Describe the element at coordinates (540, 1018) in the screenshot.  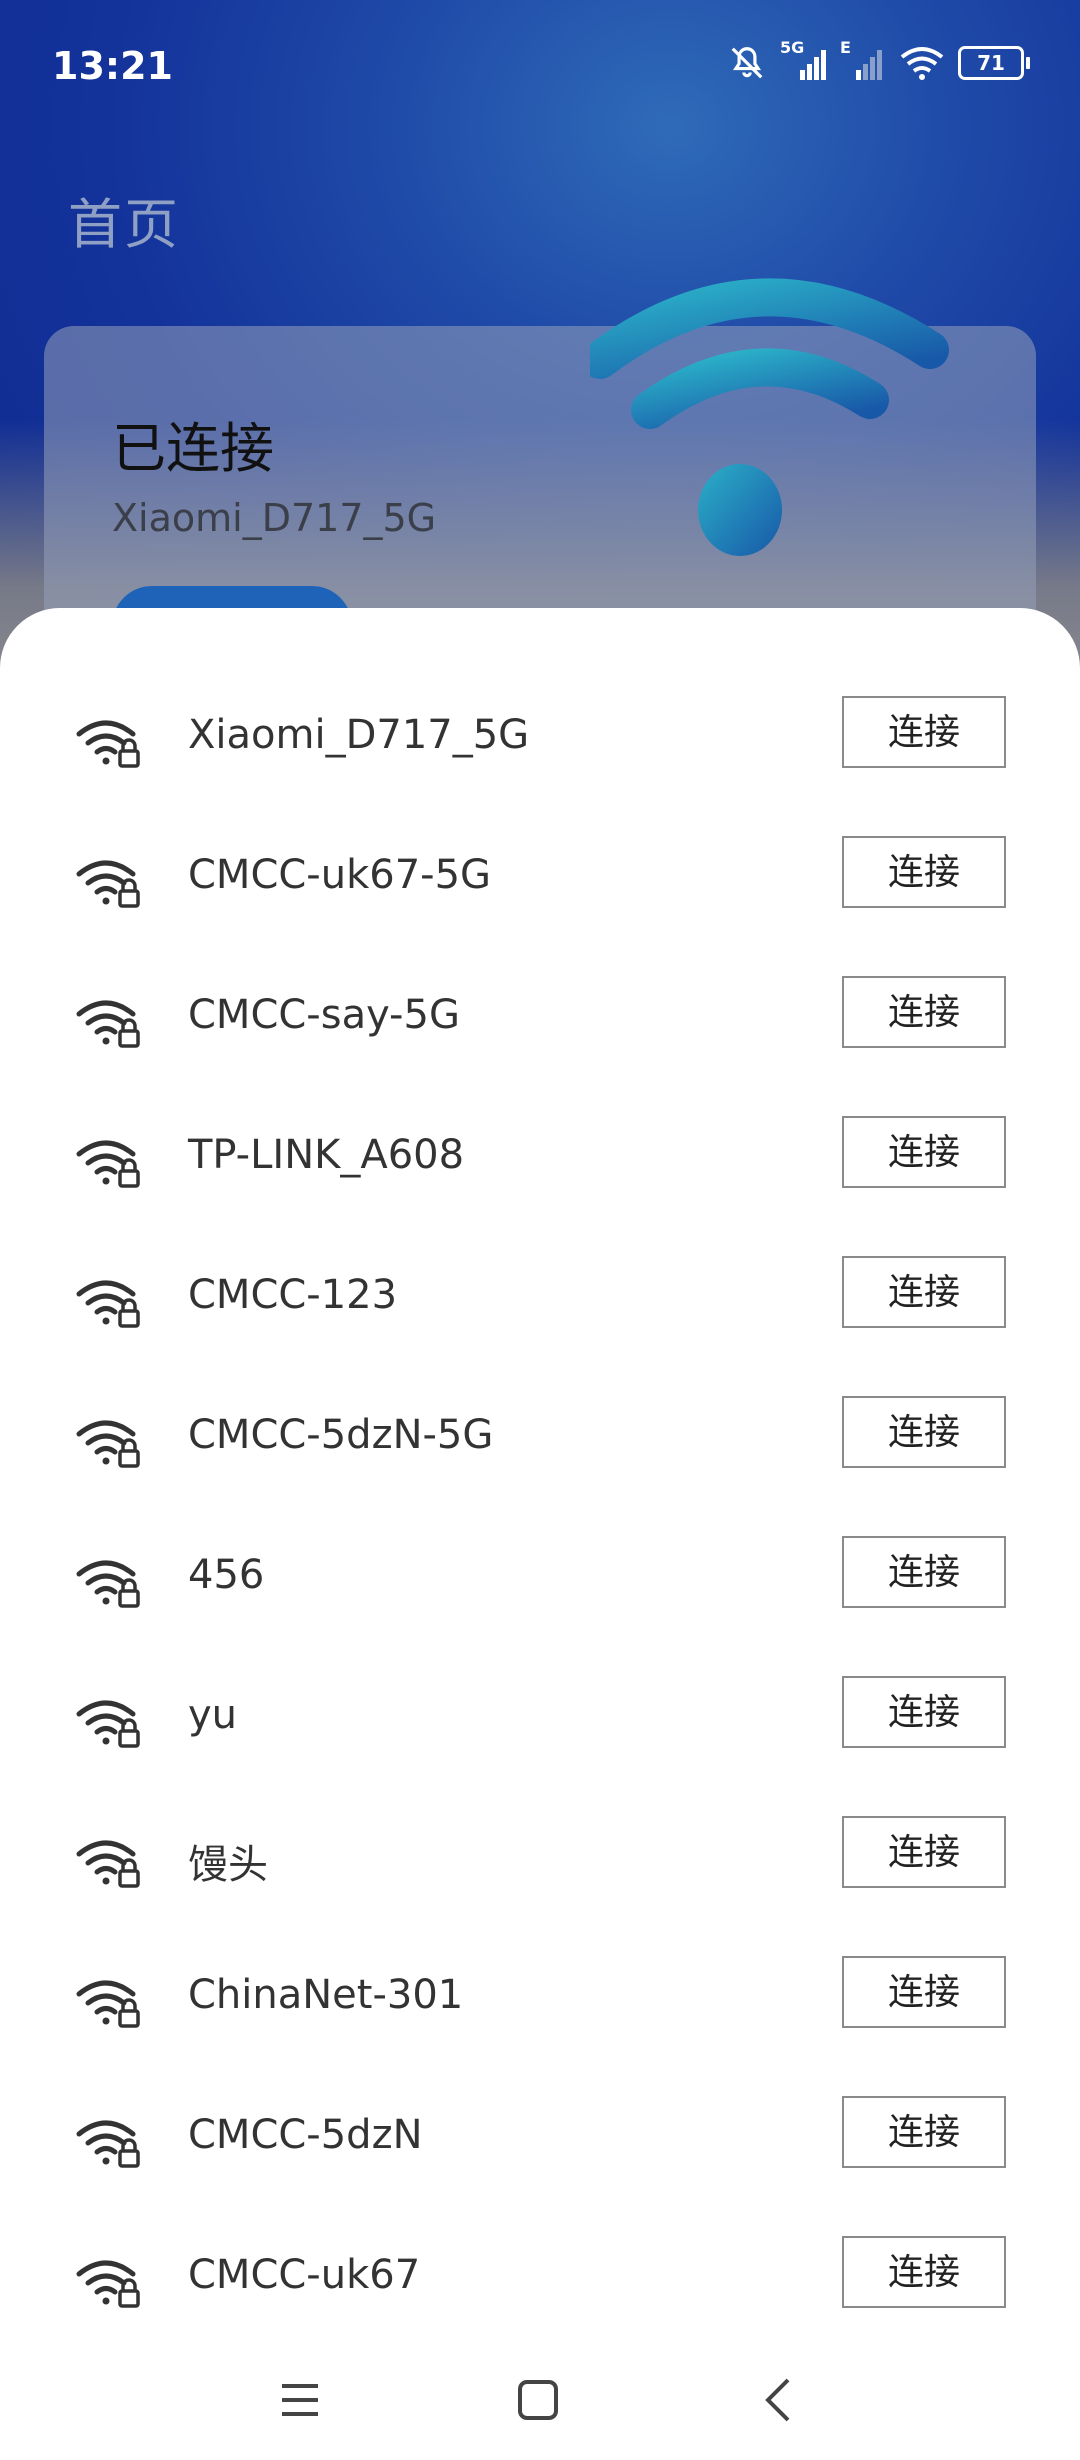
I see `list-item: CMCC-say-5G 连接` at that location.